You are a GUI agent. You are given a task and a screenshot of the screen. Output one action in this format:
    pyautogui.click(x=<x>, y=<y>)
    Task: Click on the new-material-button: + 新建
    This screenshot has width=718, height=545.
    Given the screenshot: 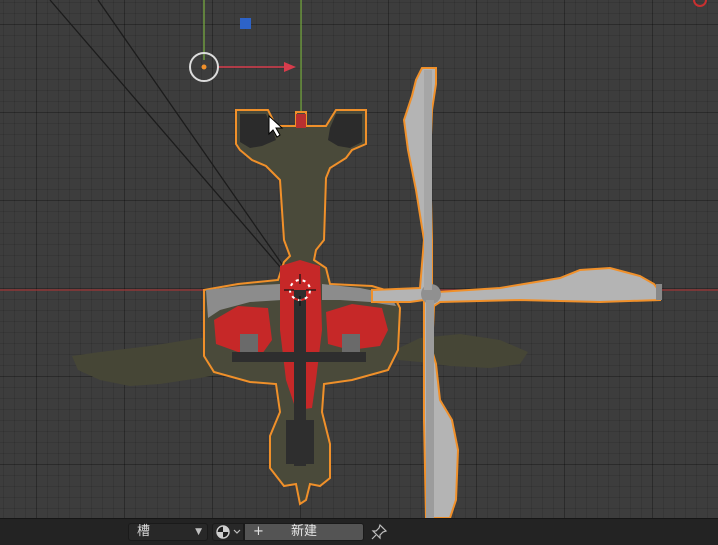 What is the action you would take?
    pyautogui.click(x=304, y=532)
    